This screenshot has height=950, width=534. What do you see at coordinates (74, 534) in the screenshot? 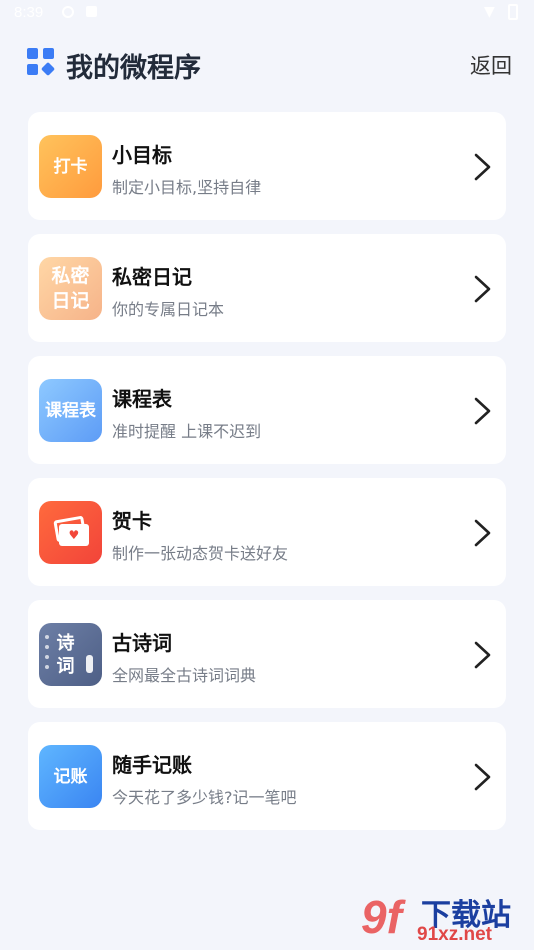
I see `heart-icon: ♥` at bounding box center [74, 534].